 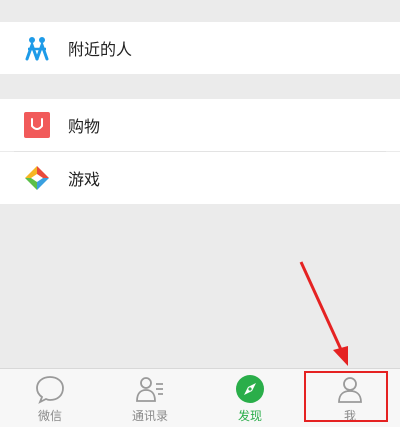 I want to click on annotation-highlight-box, so click(x=346, y=396).